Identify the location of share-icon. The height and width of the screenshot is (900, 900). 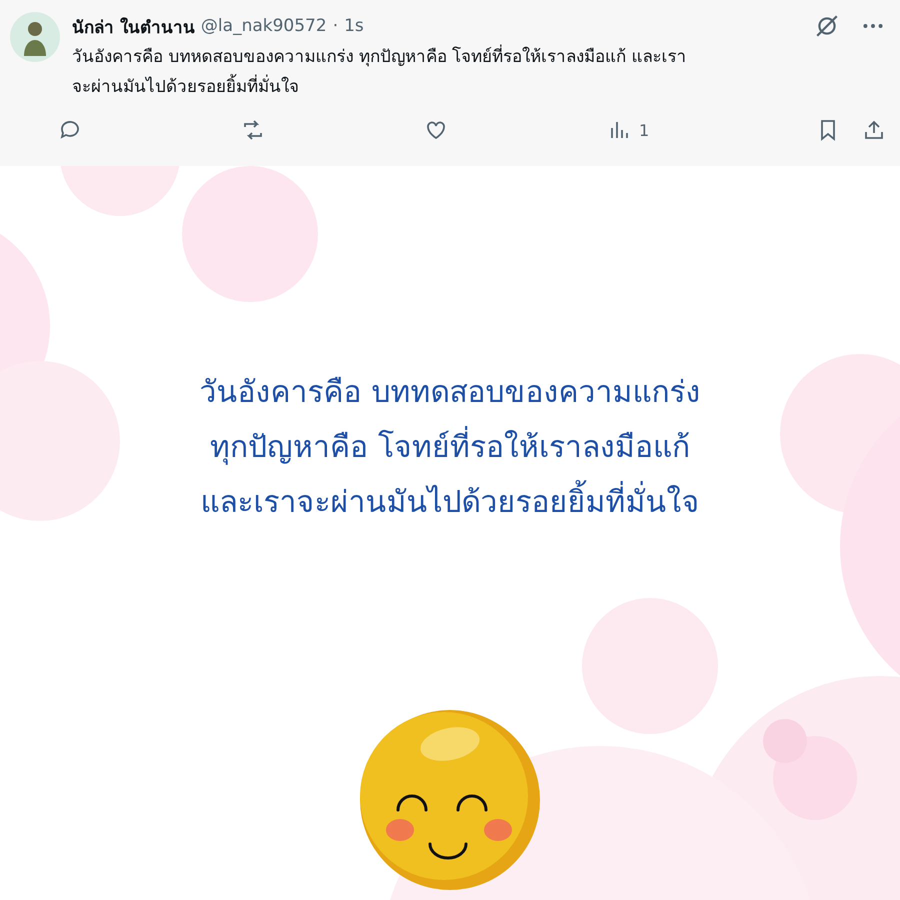
(874, 130).